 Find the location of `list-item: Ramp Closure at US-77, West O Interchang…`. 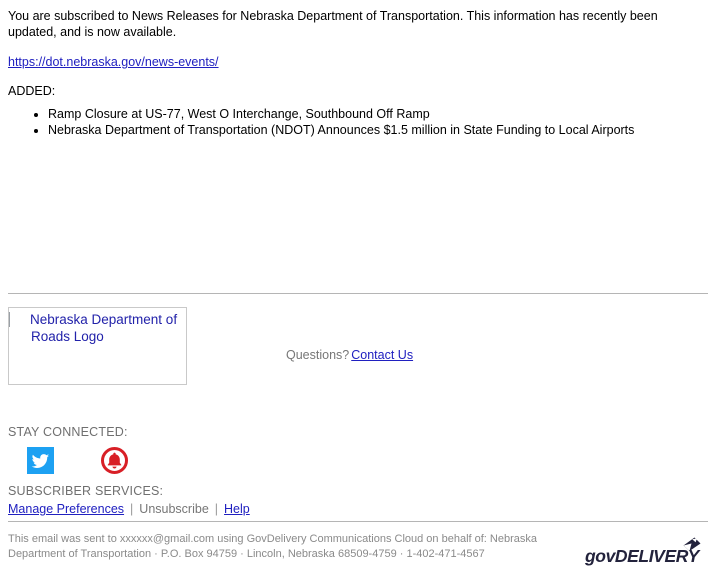

list-item: Ramp Closure at US-77, West O Interchang… is located at coordinates (371, 114).